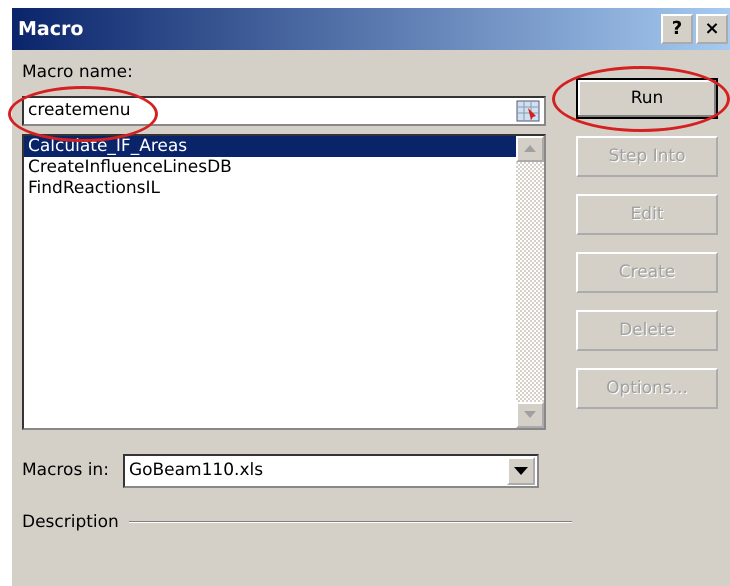 The width and height of the screenshot is (730, 586). Describe the element at coordinates (78, 72) in the screenshot. I see `macro-name-label: Macro name:` at that location.